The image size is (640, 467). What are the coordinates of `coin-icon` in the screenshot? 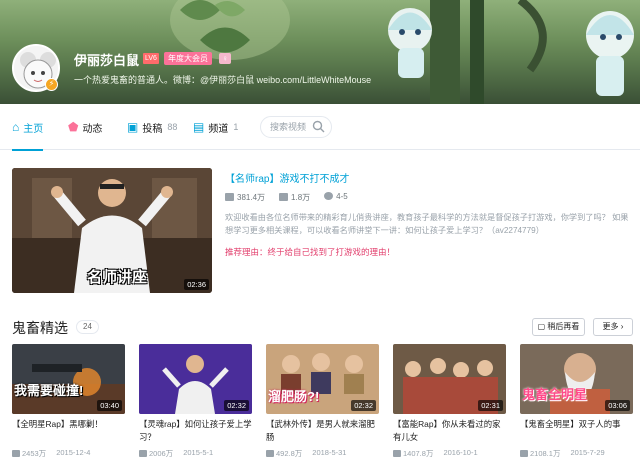 It's located at (329, 196).